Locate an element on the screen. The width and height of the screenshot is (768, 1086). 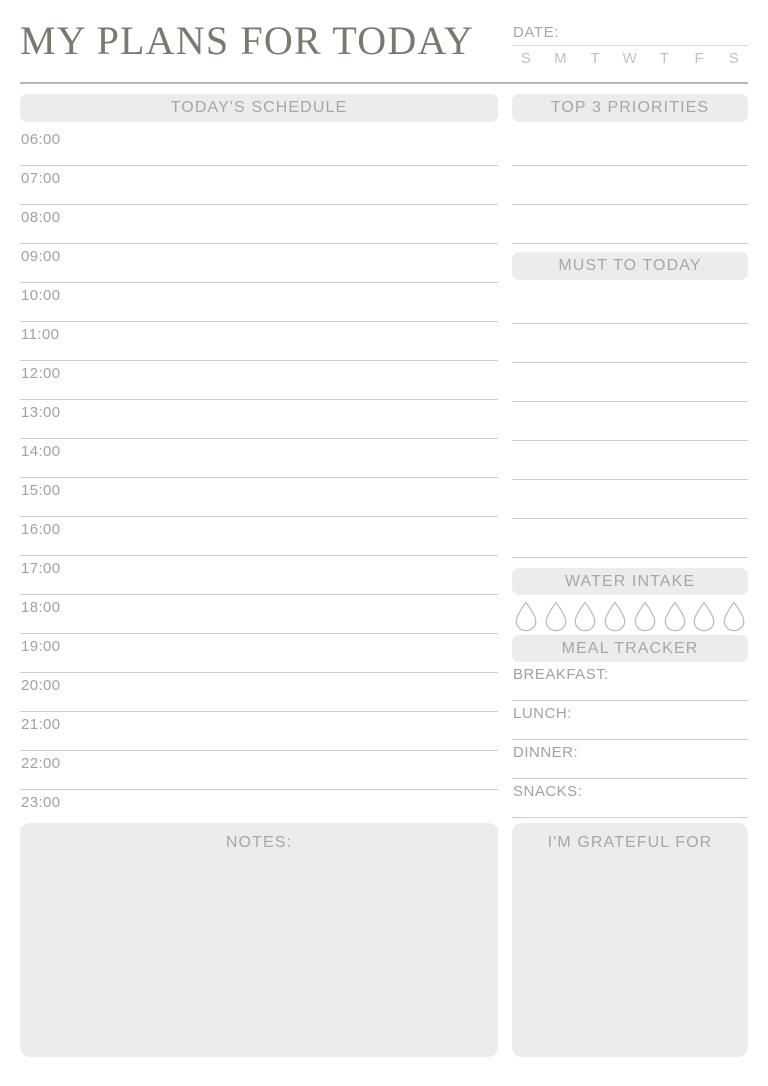
schedule-time-label: 20:00 is located at coordinates (41, 685).